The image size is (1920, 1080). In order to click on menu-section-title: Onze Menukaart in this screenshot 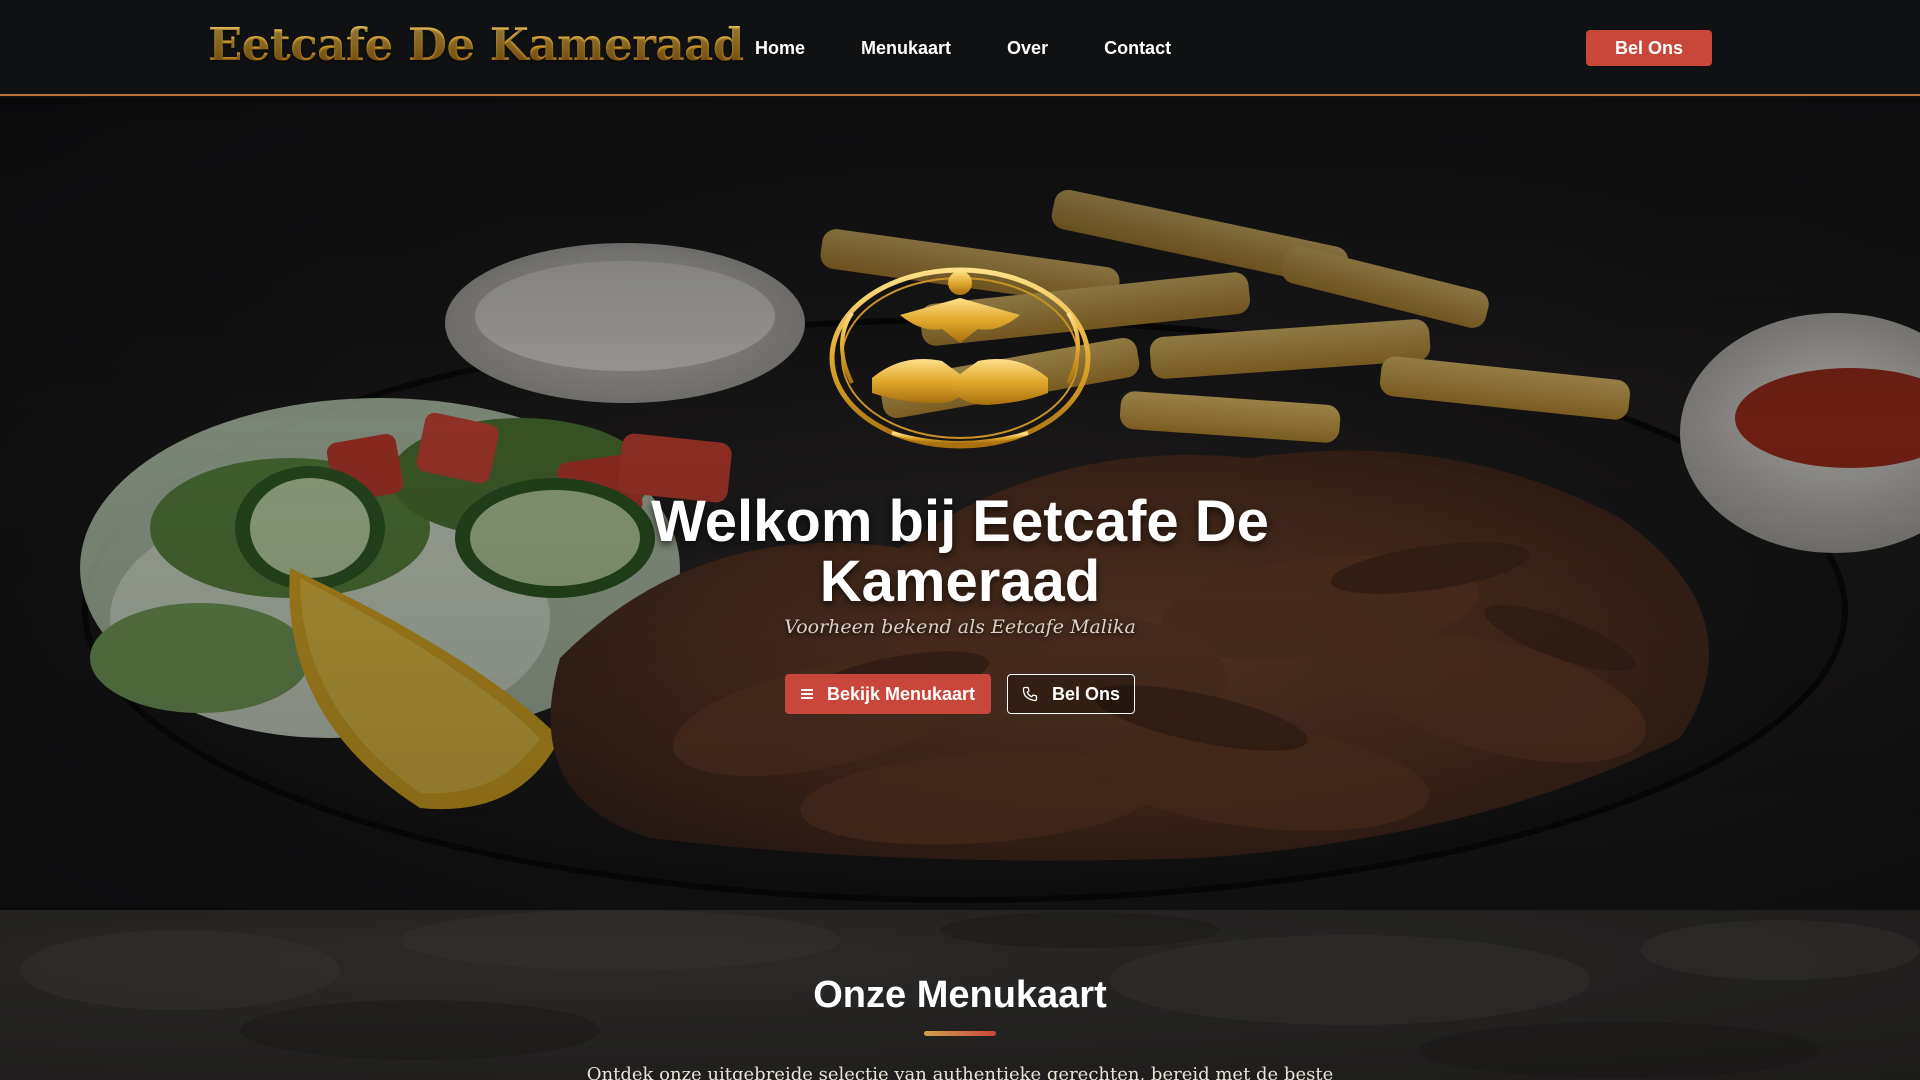, I will do `click(960, 995)`.